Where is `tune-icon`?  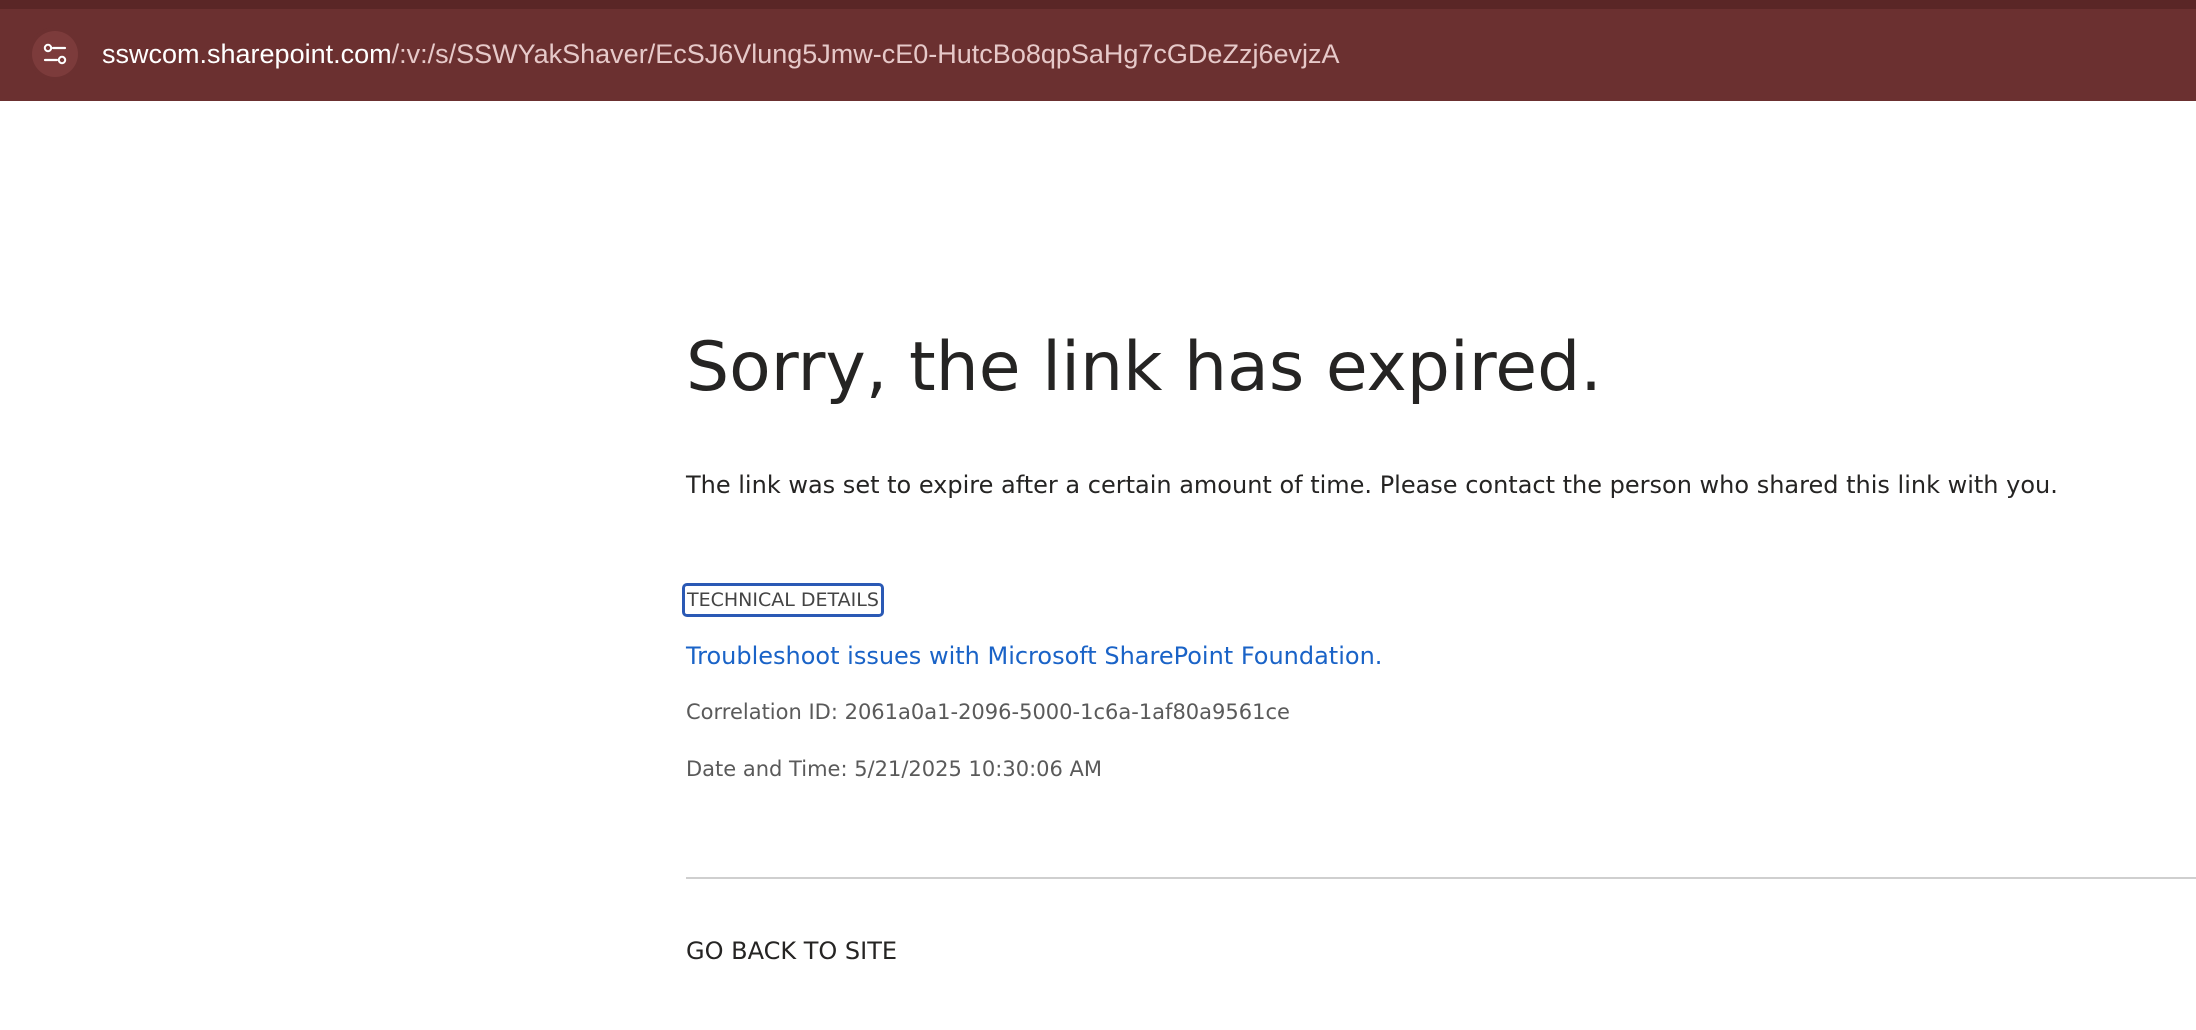
tune-icon is located at coordinates (55, 54).